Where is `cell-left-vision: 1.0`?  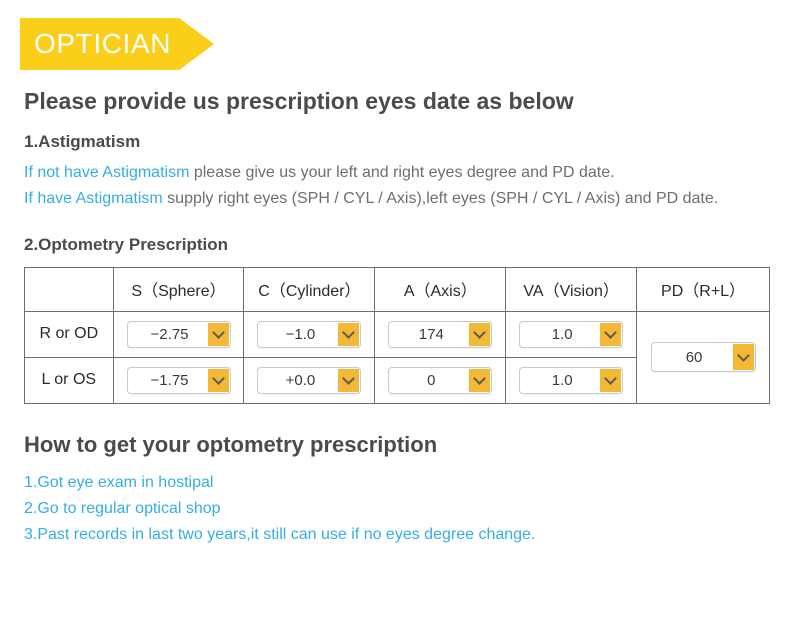
cell-left-vision: 1.0 is located at coordinates (571, 380).